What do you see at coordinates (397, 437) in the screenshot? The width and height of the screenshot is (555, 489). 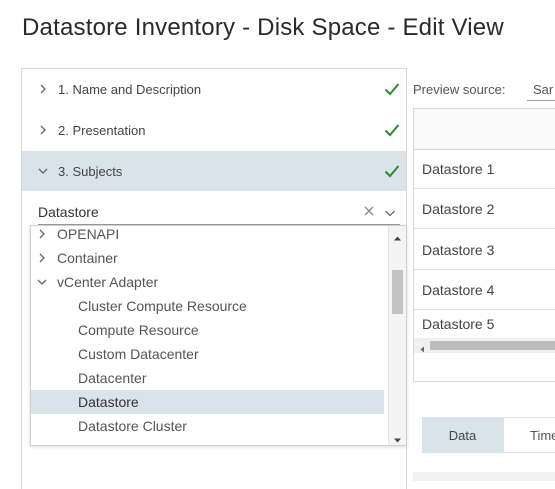 I see `scroll-down-arrow-icon` at bounding box center [397, 437].